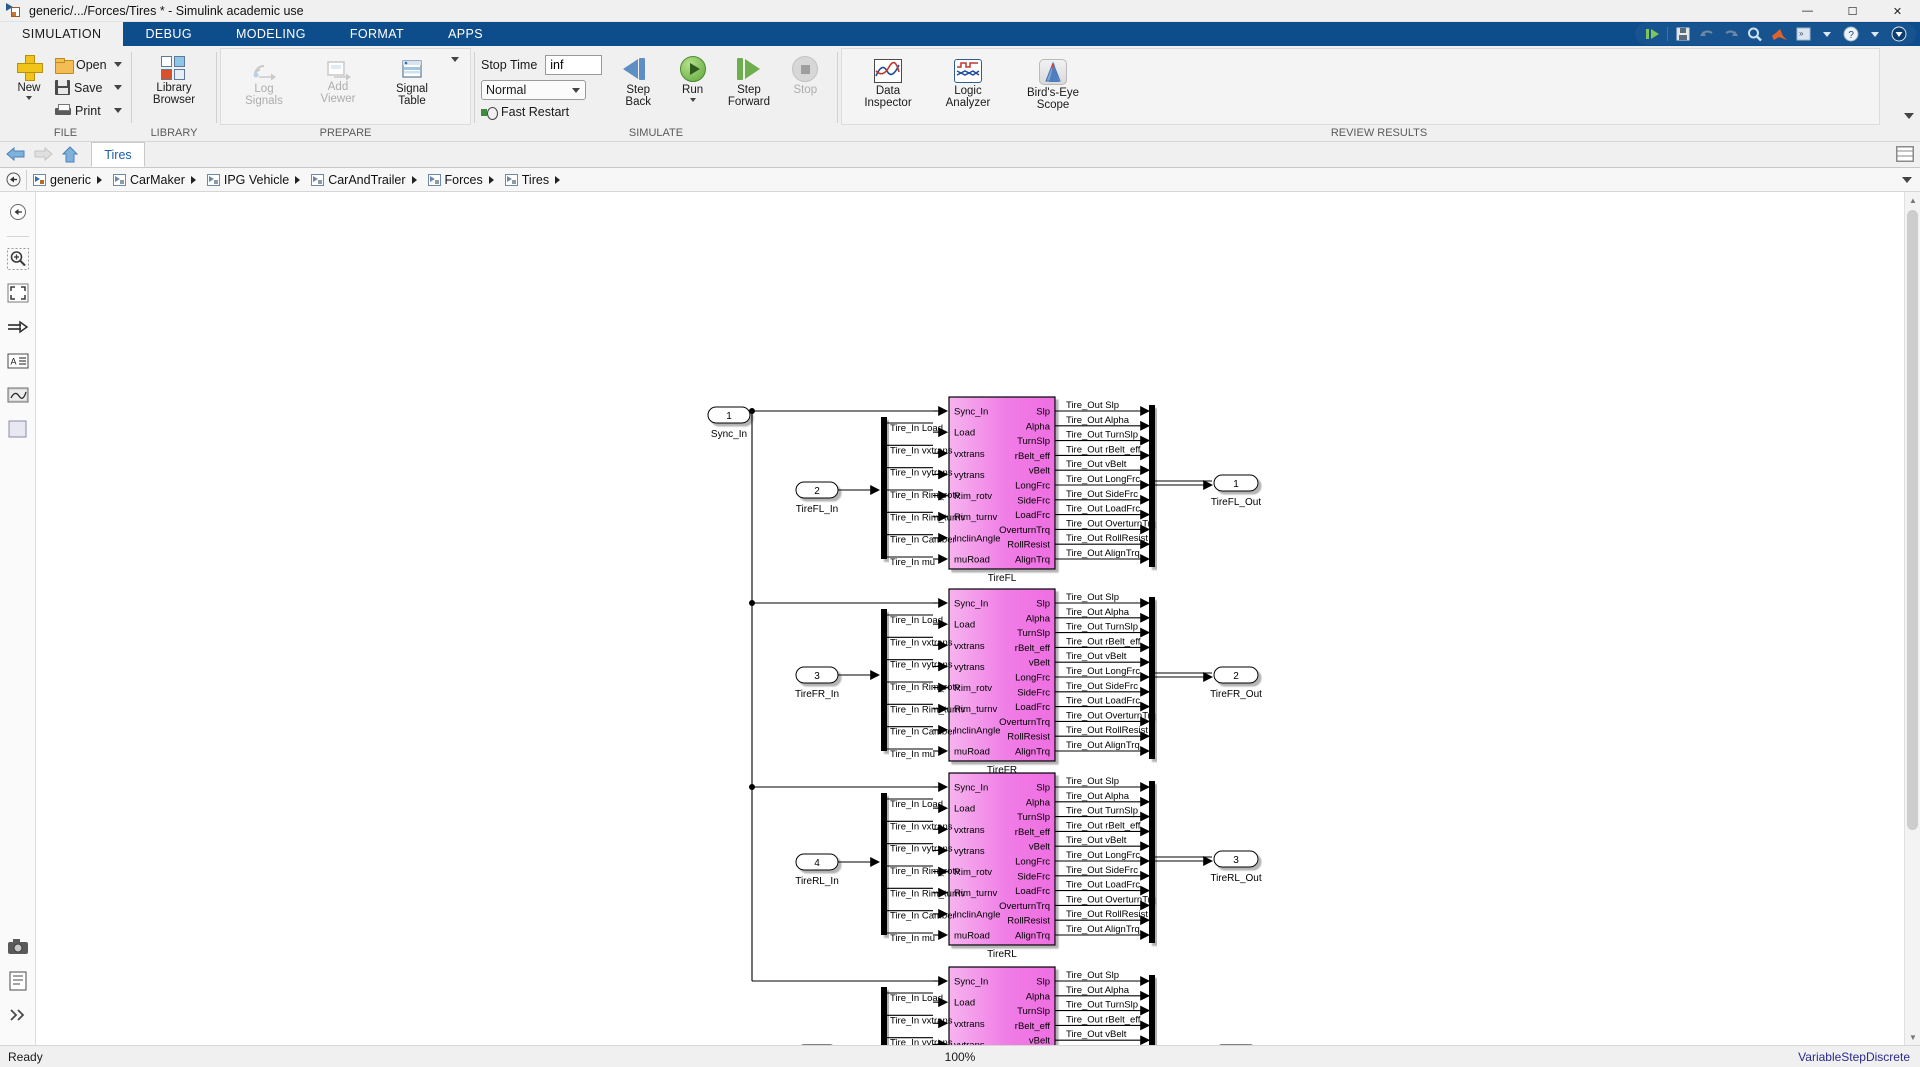 The image size is (1920, 1067). I want to click on qat-help-caret-icon, so click(1875, 34).